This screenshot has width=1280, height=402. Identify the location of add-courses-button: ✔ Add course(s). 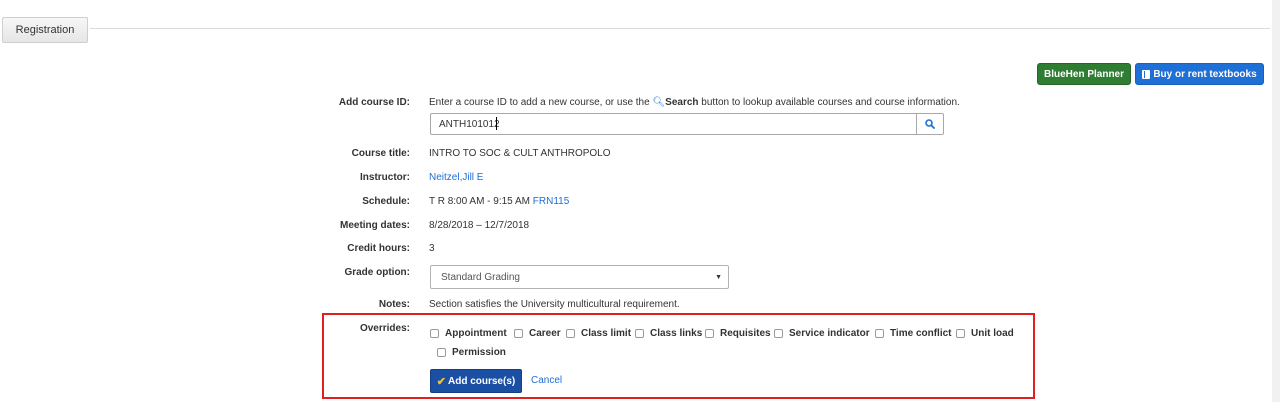
(476, 381).